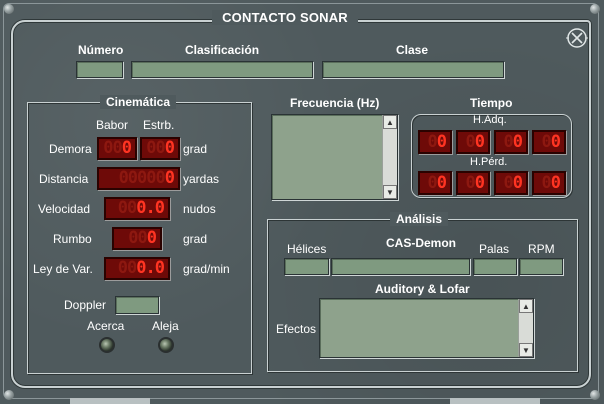 The width and height of the screenshot is (604, 404). I want to click on numero-field, so click(99, 69).